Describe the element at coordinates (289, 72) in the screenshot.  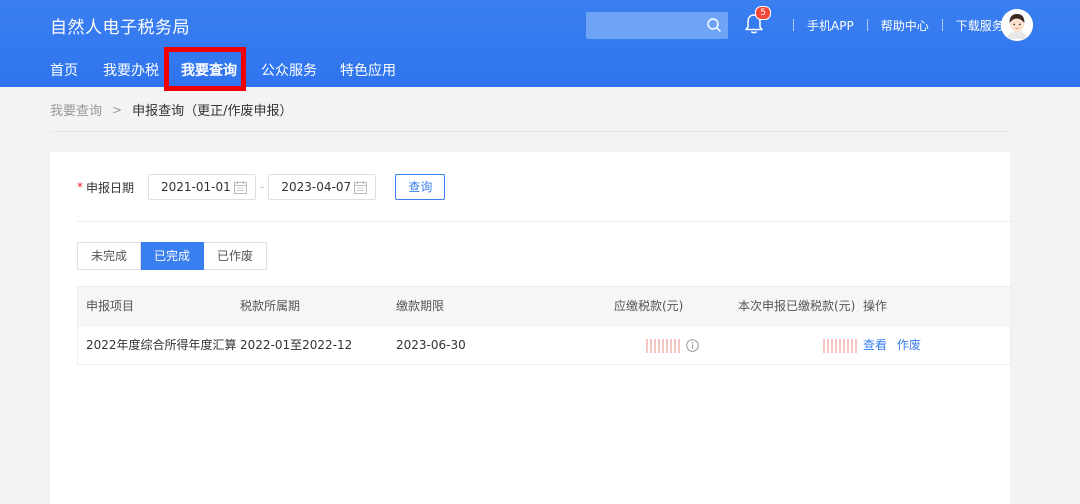
I see `nav-public-services: 公众服务` at that location.